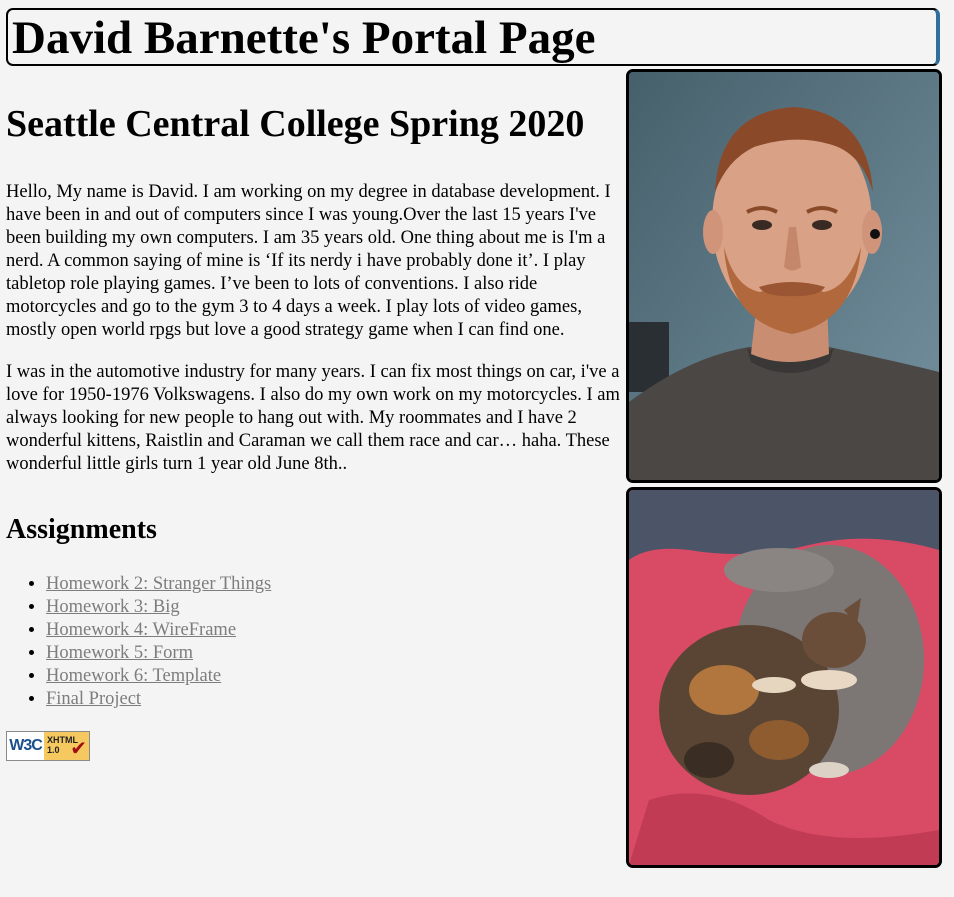  I want to click on final-project-link: Final Project, so click(93, 699).